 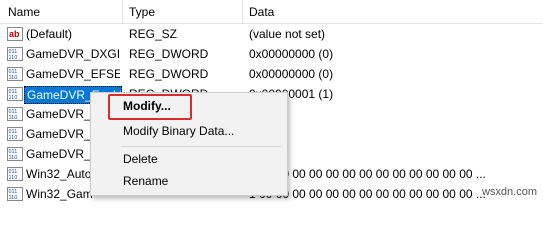 What do you see at coordinates (261, 12) in the screenshot?
I see `column-header-data: Data` at bounding box center [261, 12].